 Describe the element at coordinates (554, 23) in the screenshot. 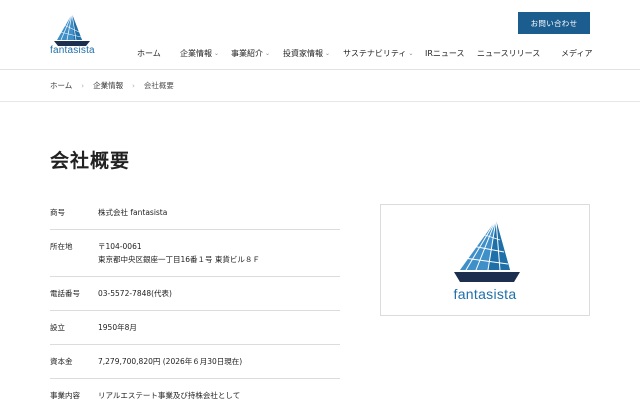

I see `contact-button: お問い合わせ` at that location.